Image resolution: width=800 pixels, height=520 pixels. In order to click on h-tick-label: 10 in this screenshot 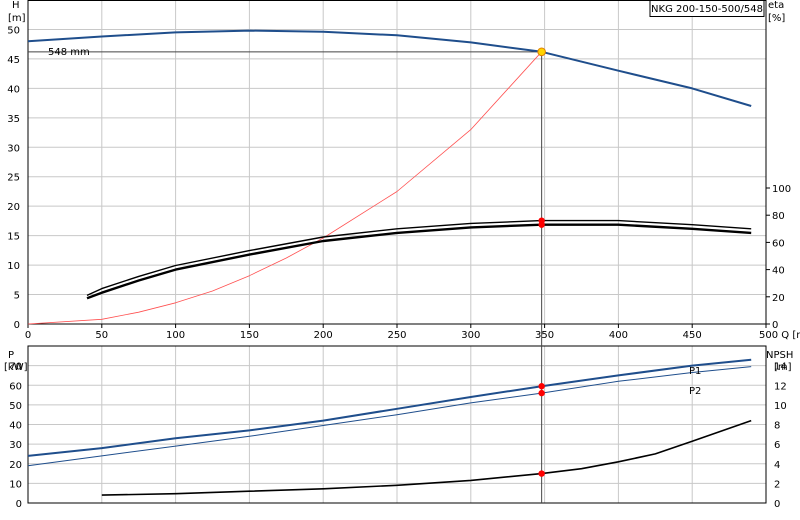, I will do `click(13, 266)`.